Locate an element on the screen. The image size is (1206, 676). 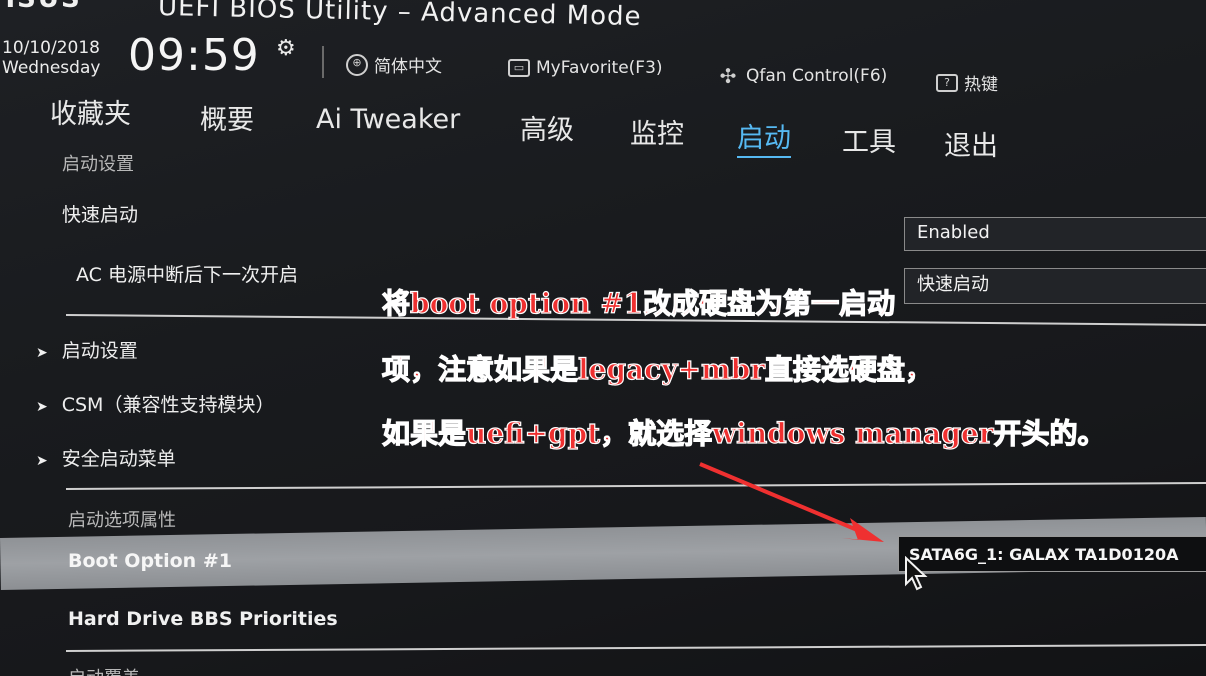
arrow-annotation is located at coordinates (791, 502).